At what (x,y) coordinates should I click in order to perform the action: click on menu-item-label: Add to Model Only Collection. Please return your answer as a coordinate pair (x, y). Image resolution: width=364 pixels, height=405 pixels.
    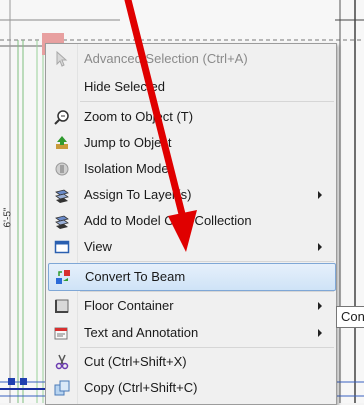
    Looking at the image, I should click on (168, 220).